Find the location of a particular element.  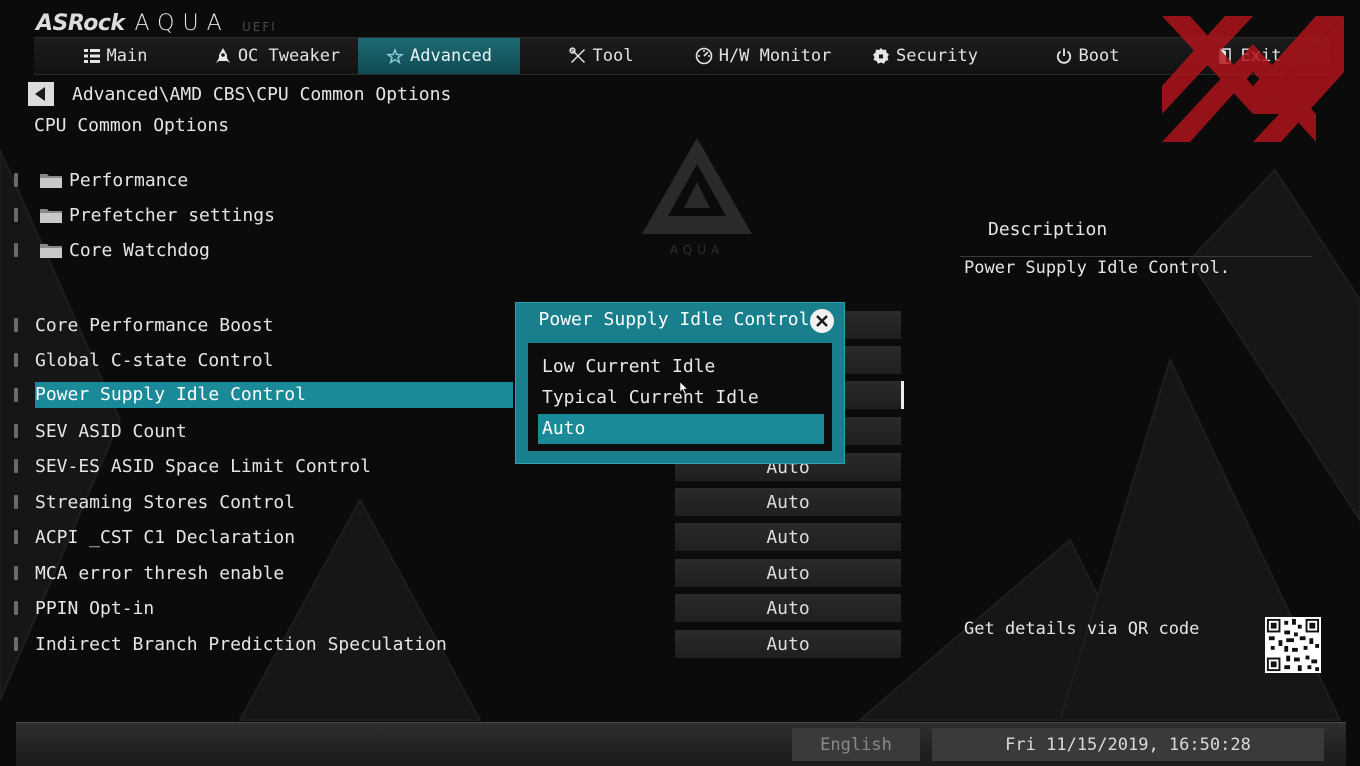

back-button is located at coordinates (41, 94).